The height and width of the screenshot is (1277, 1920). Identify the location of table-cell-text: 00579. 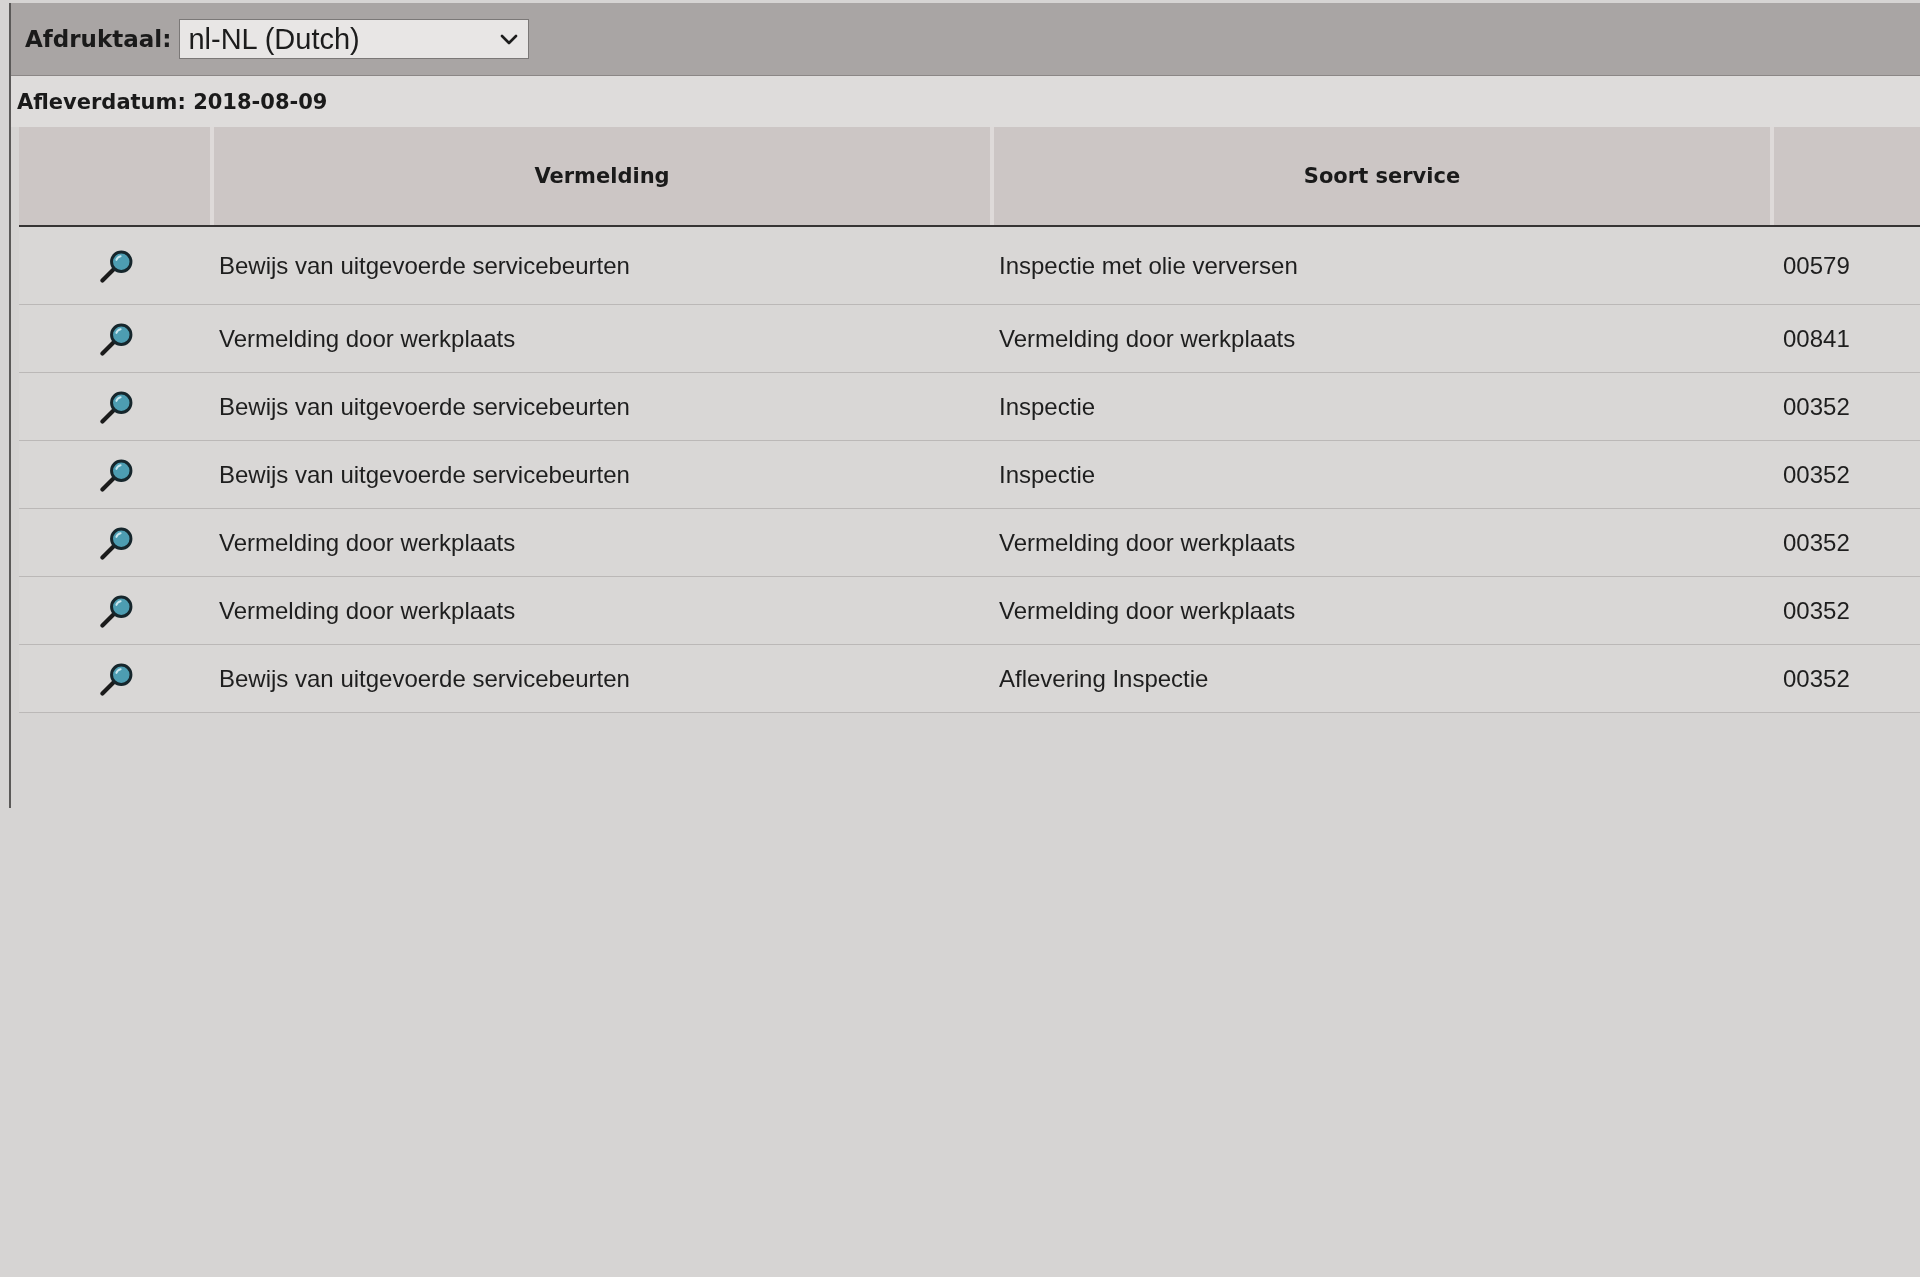
(1816, 265).